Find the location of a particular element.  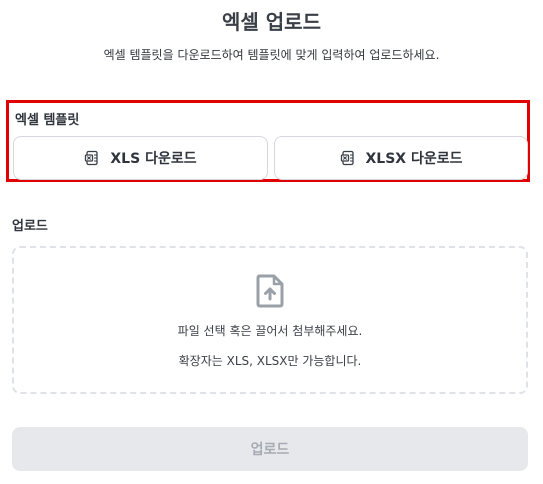

file-upload-icon is located at coordinates (270, 293).